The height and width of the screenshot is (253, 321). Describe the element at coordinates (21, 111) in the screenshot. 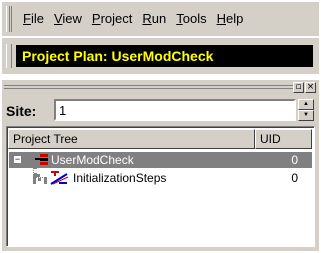

I see `site-label: Site:` at that location.